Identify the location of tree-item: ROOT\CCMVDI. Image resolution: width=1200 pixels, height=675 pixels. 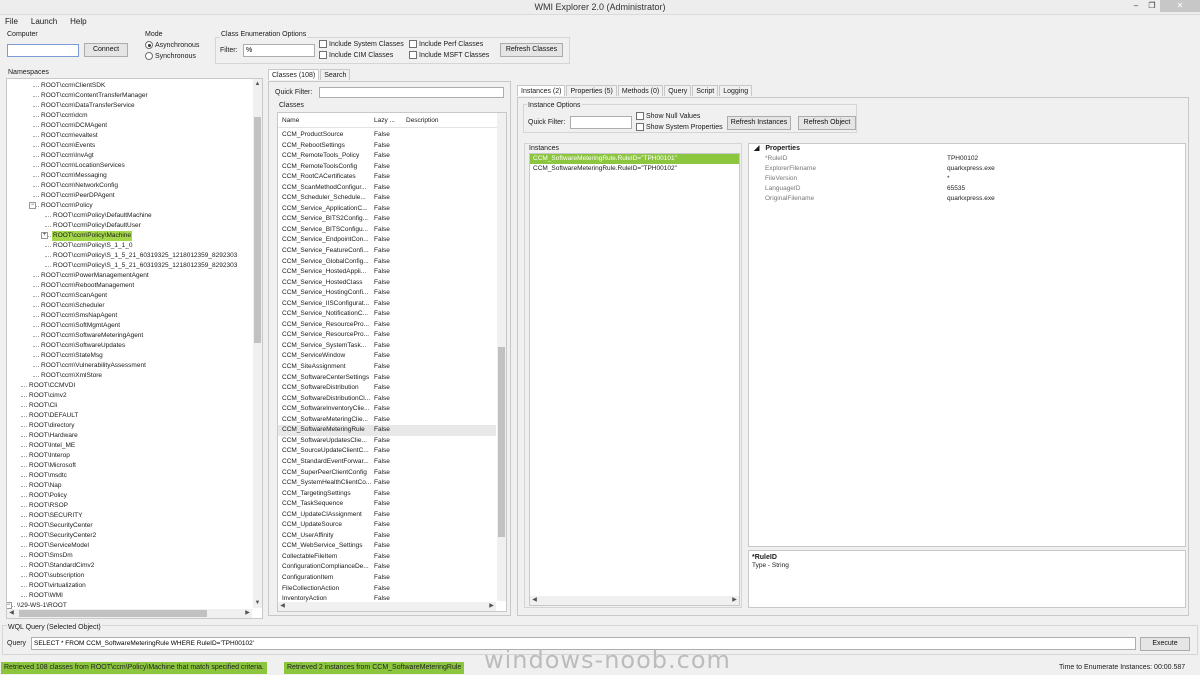
(129, 386).